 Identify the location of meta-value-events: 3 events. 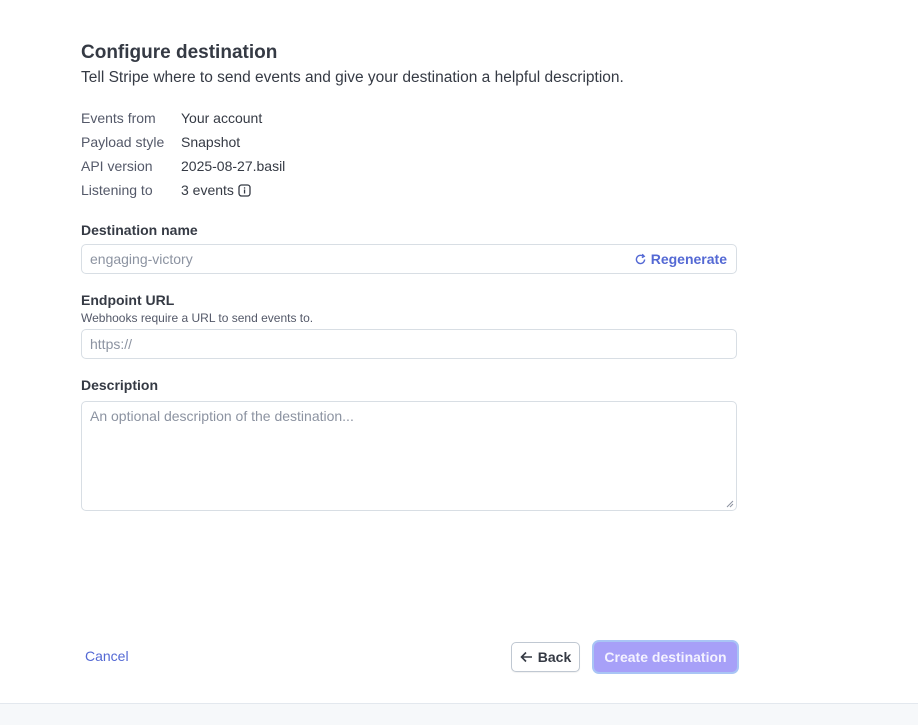
(216, 190).